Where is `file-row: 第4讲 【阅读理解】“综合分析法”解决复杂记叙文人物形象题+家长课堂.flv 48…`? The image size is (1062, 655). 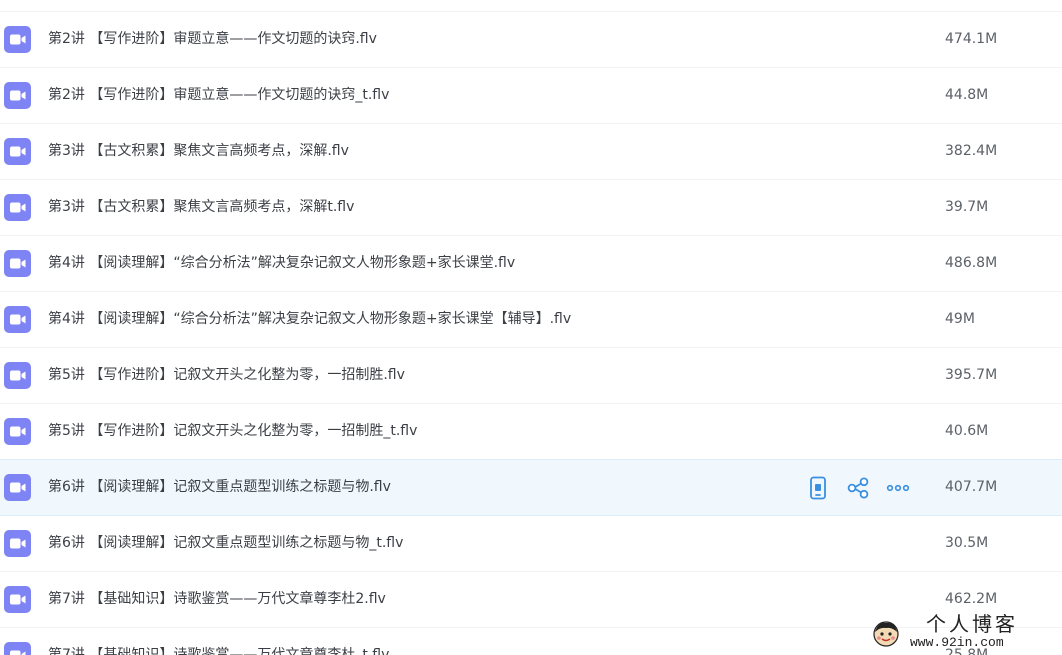 file-row: 第4讲 【阅读理解】“综合分析法”解决复杂记叙文人物形象题+家长课堂.flv 48… is located at coordinates (531, 264).